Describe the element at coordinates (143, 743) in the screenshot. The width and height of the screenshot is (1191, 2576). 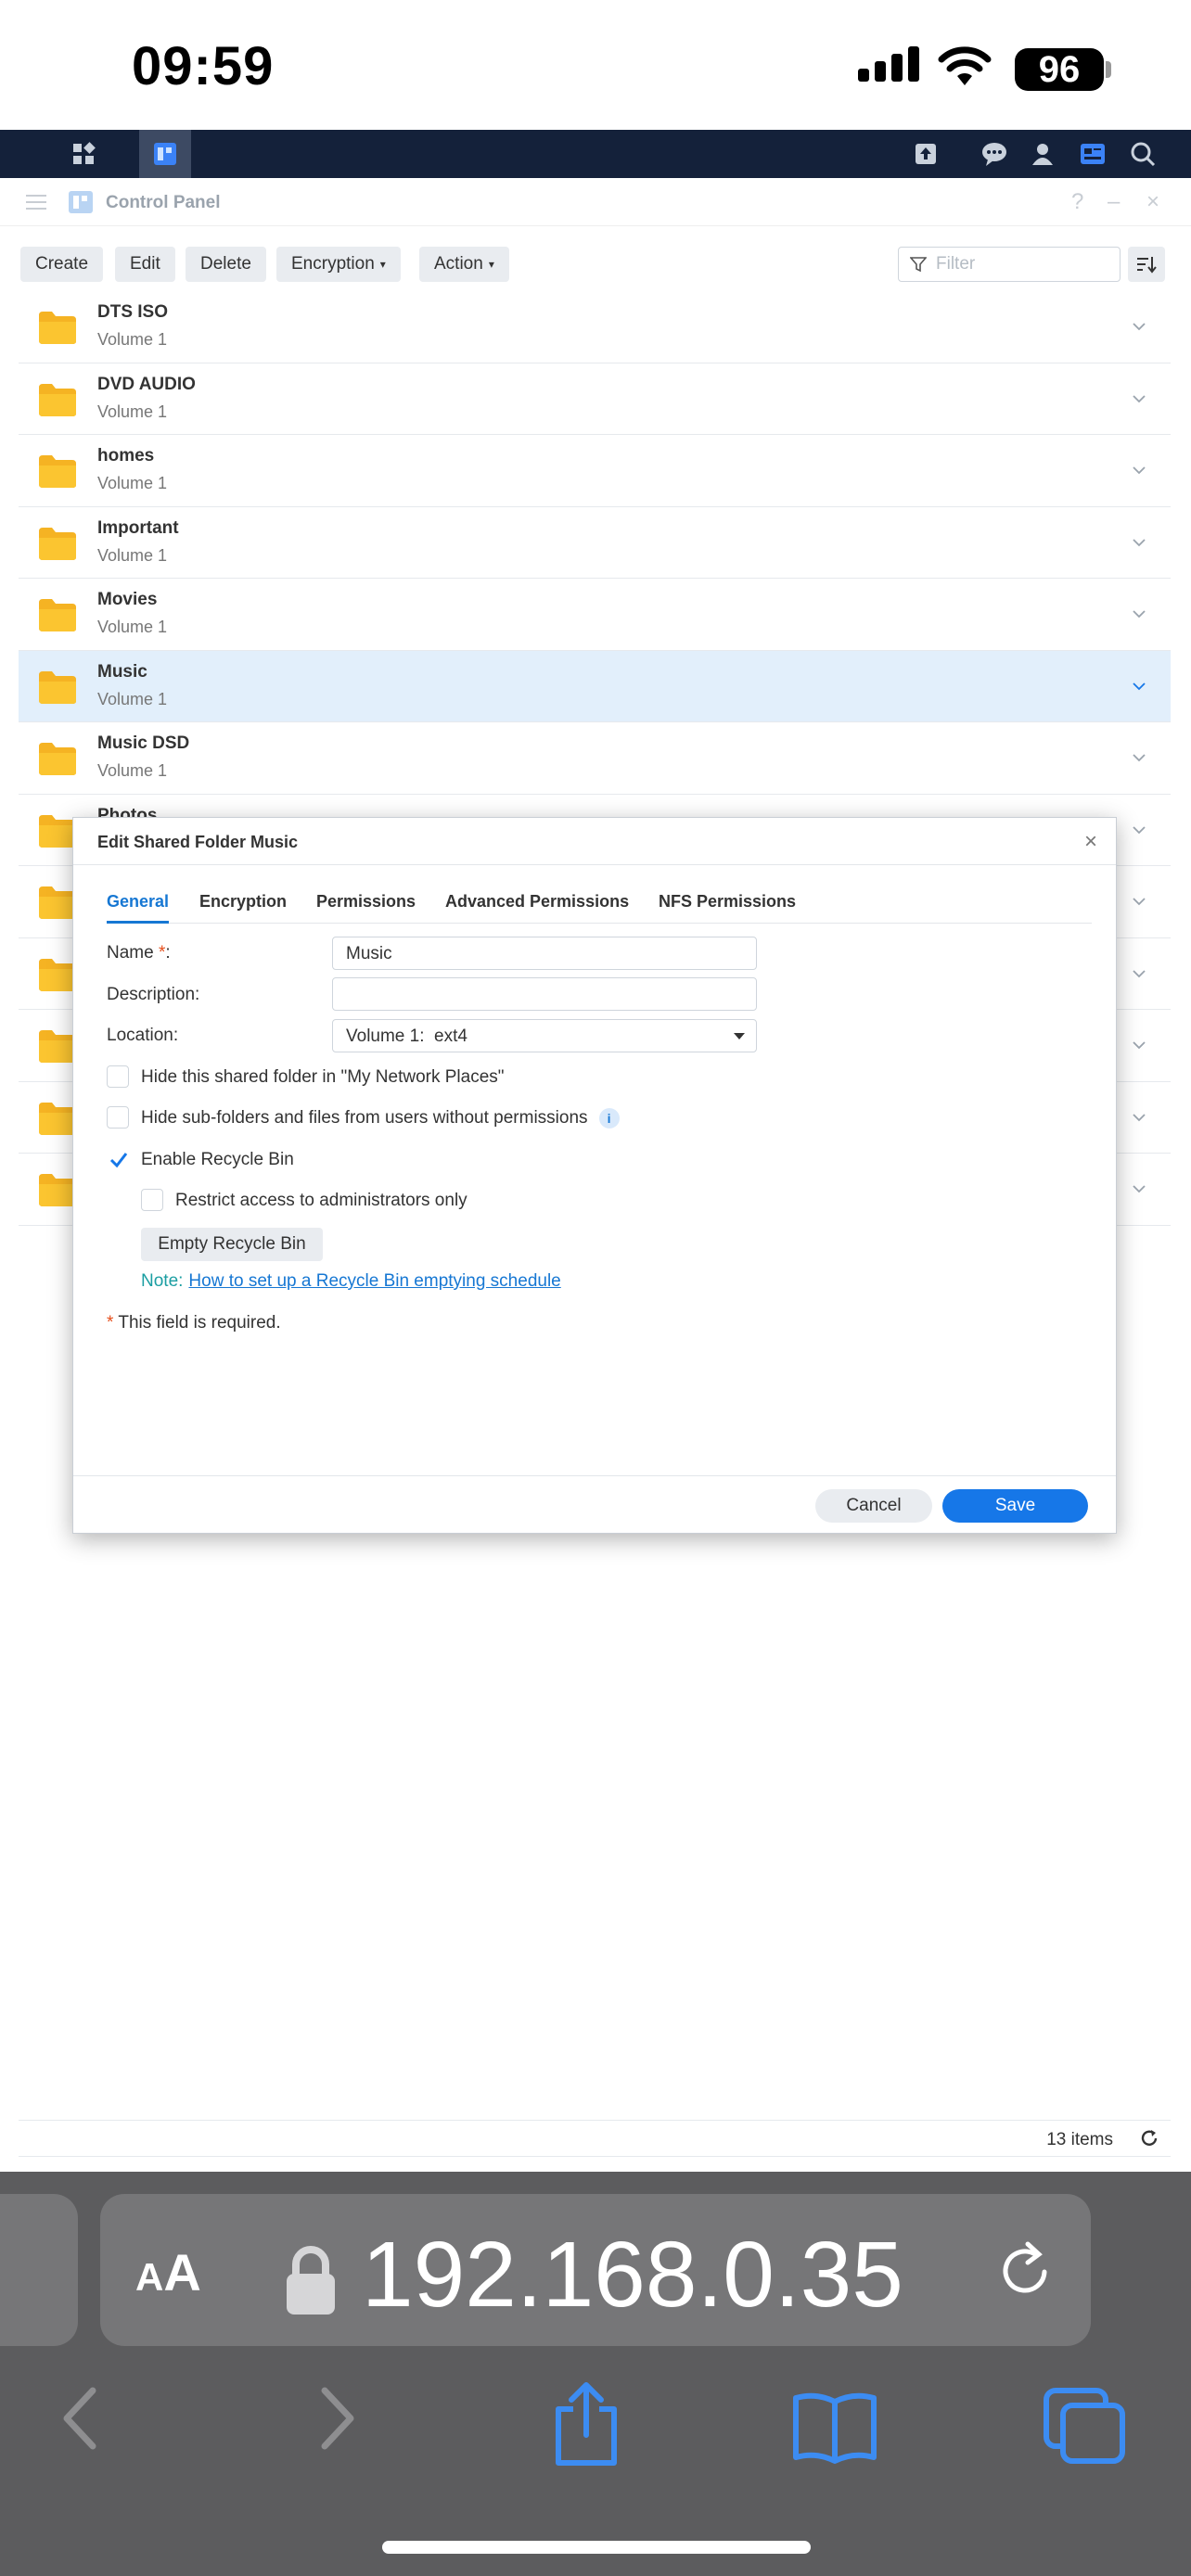
I see `folder-name: Music DSD` at that location.